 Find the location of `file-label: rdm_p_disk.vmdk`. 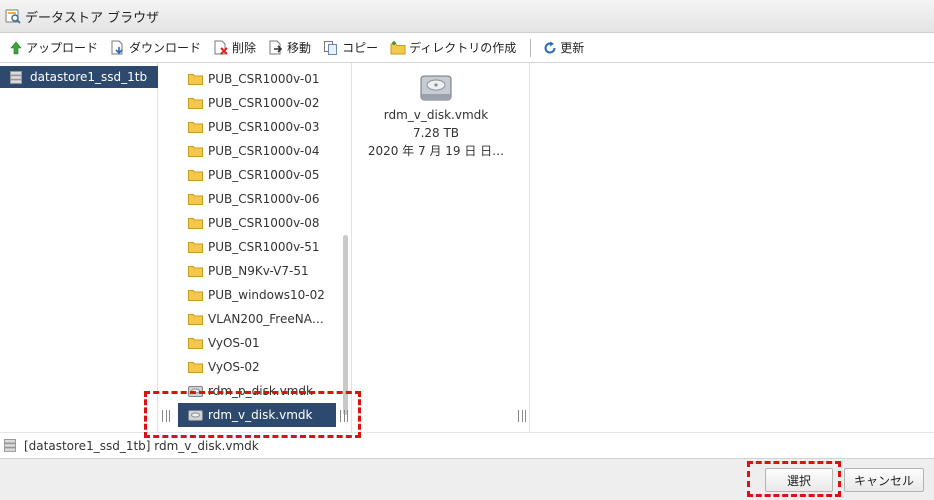

file-label: rdm_p_disk.vmdk is located at coordinates (260, 391).